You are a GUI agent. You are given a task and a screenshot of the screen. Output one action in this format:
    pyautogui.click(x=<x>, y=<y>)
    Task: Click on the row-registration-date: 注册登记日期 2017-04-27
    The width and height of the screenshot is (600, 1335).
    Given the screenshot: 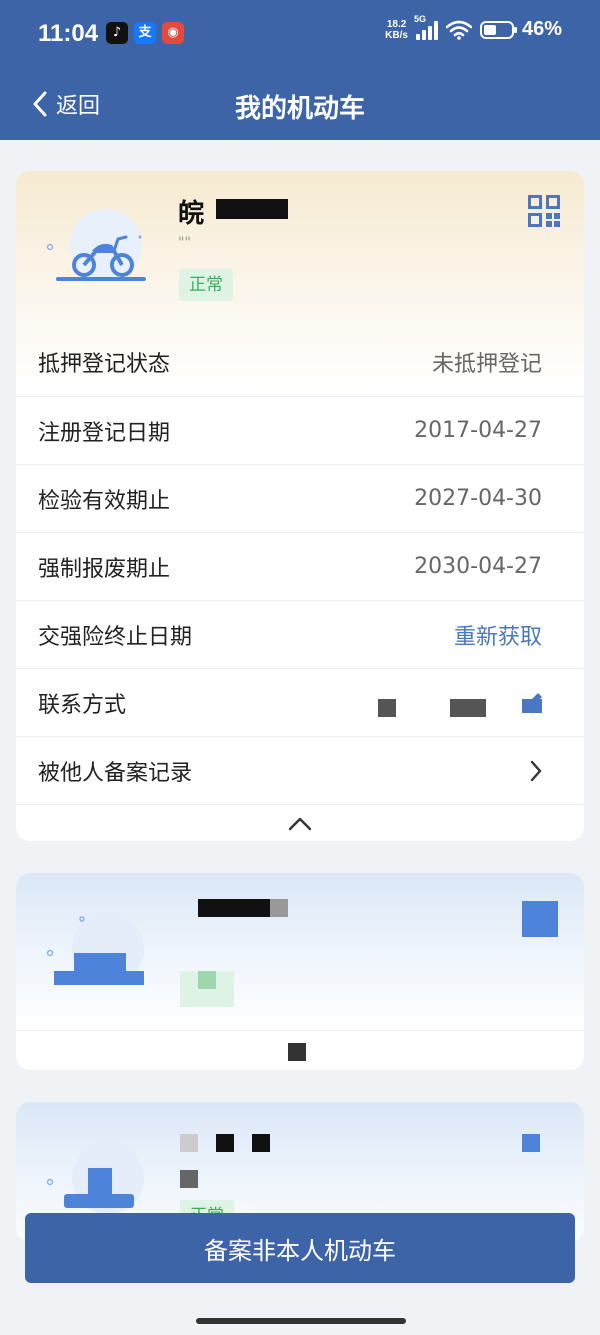 What is the action you would take?
    pyautogui.click(x=300, y=430)
    